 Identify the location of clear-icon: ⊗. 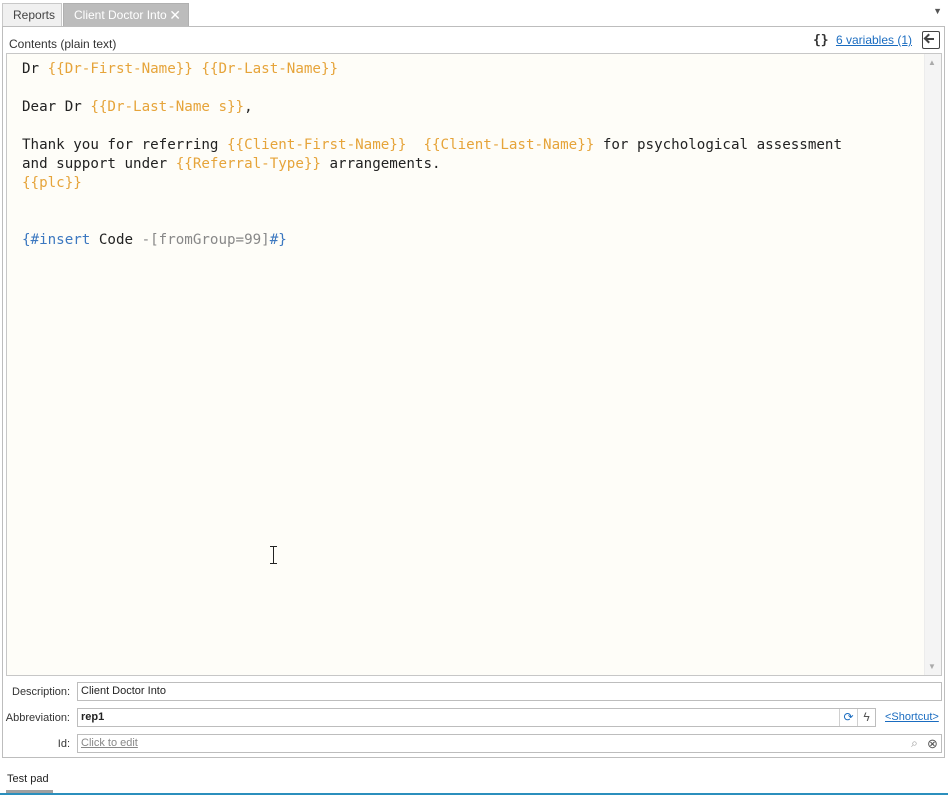
(932, 743).